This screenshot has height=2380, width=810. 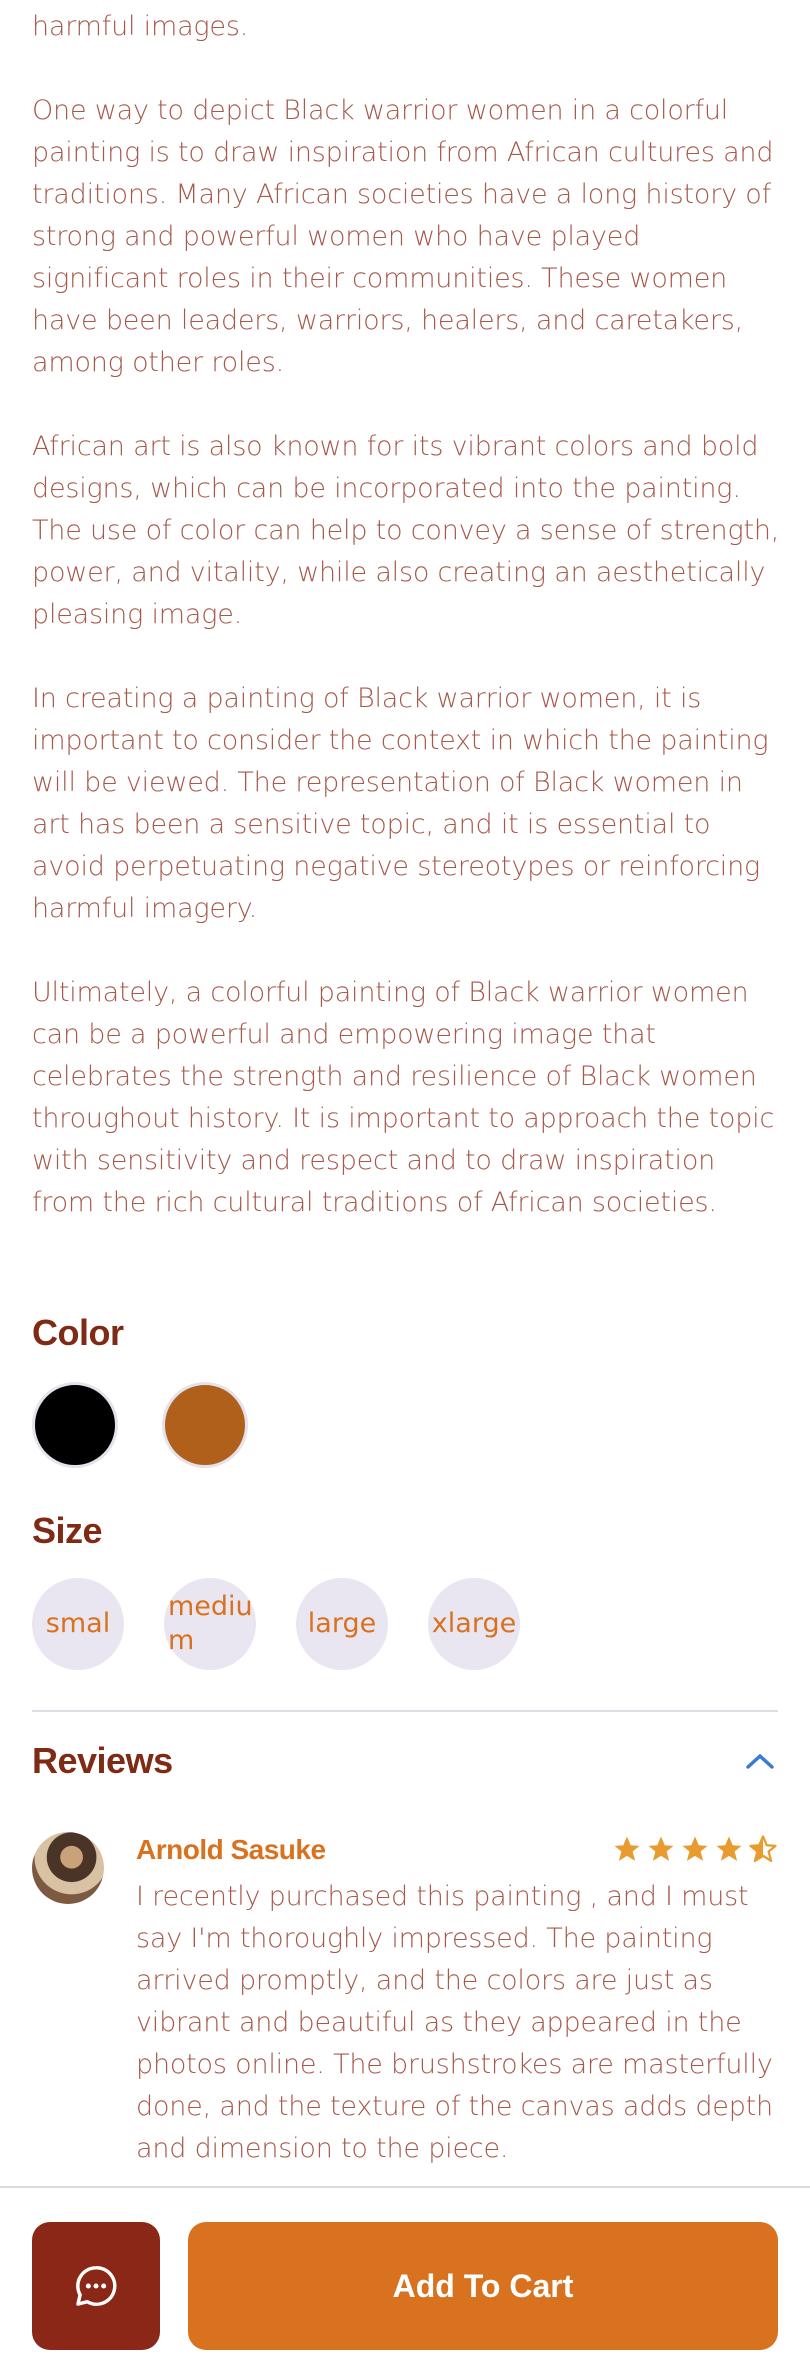 I want to click on size-title: Size, so click(x=67, y=1530).